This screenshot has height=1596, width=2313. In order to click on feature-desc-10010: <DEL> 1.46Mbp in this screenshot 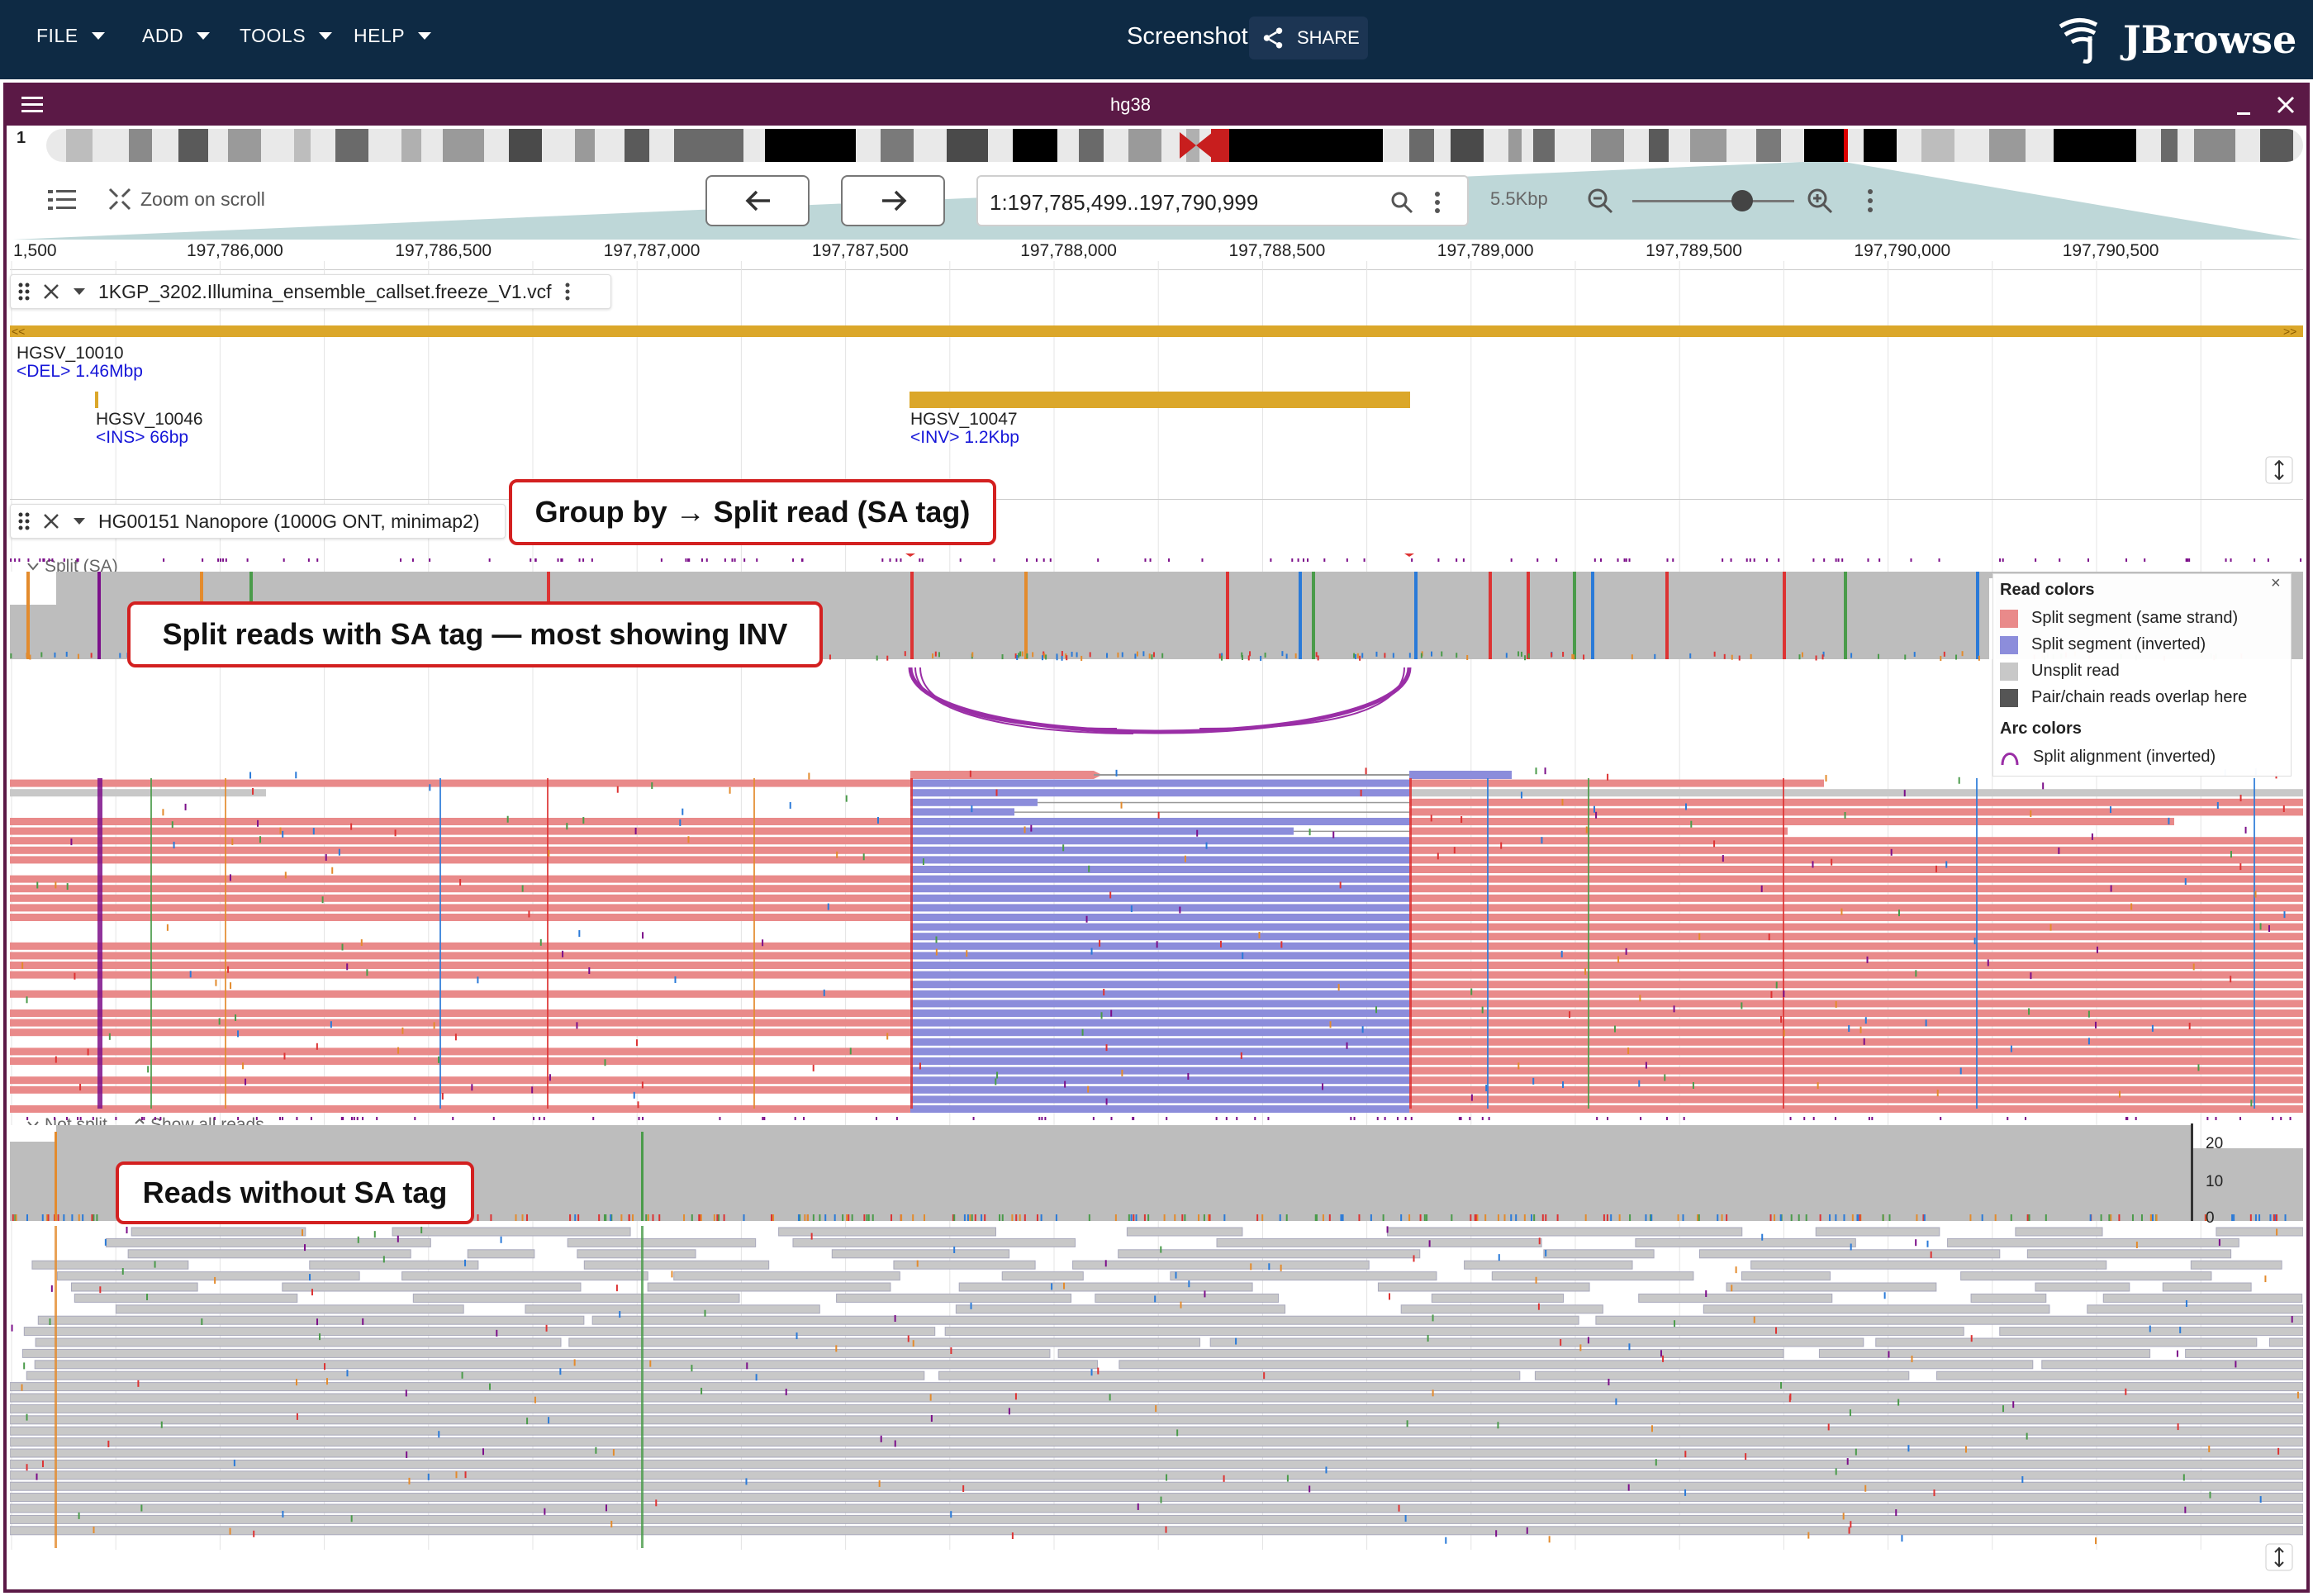, I will do `click(80, 371)`.